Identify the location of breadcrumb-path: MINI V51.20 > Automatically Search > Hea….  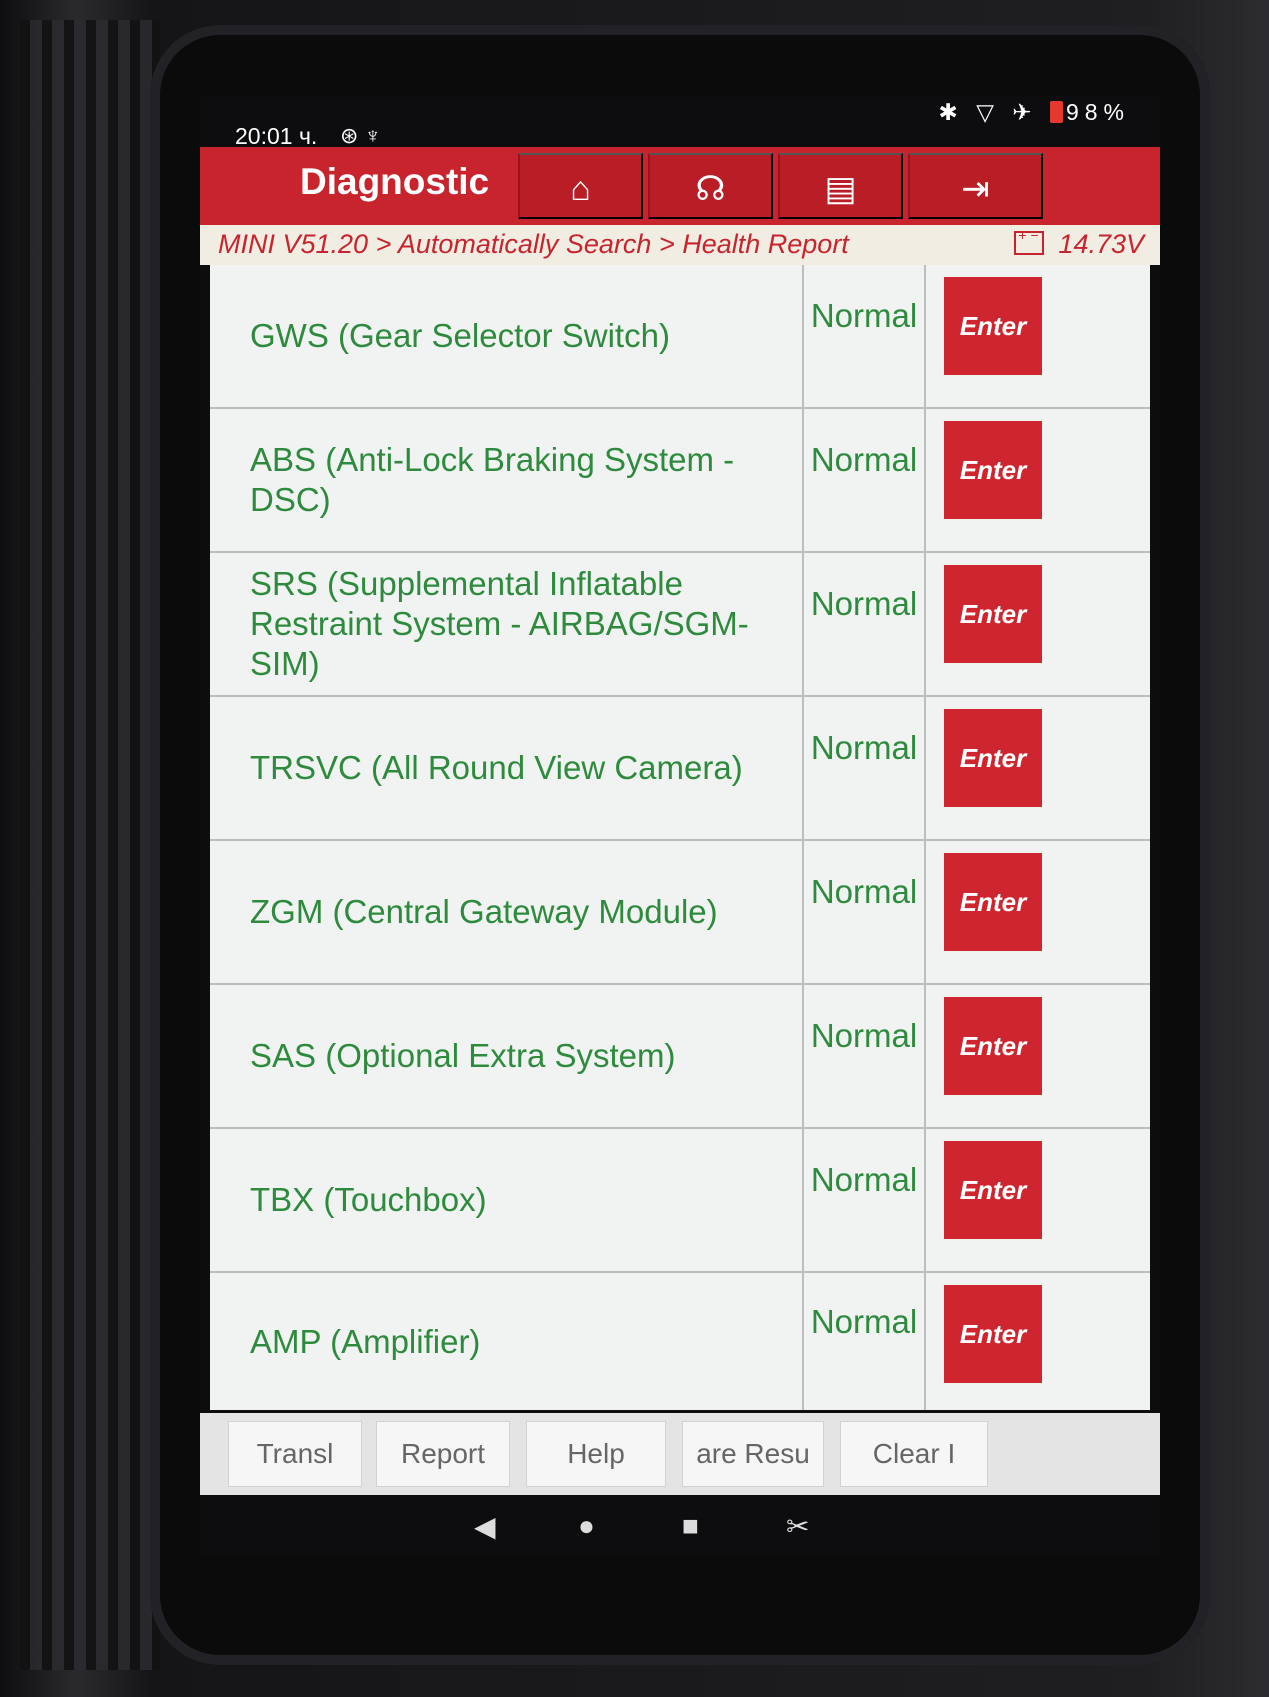
(533, 244).